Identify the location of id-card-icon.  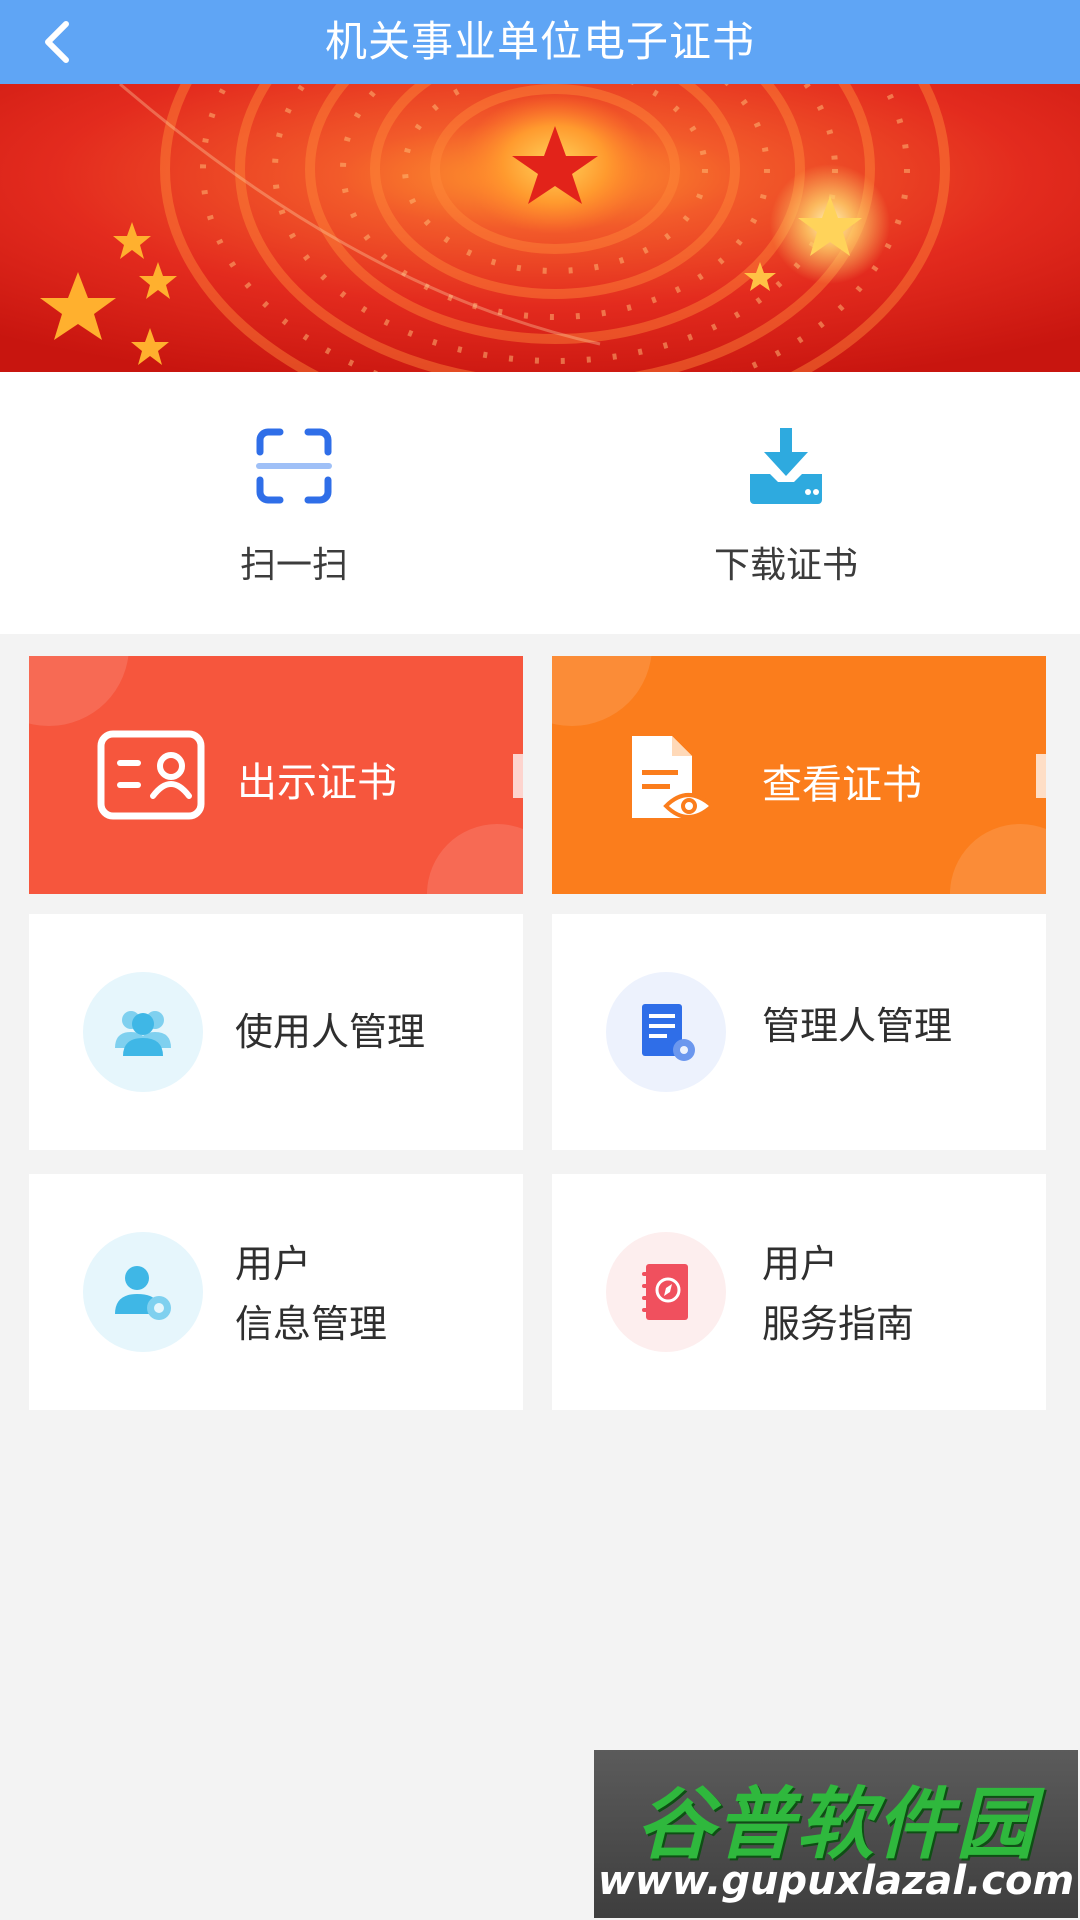
(151, 777).